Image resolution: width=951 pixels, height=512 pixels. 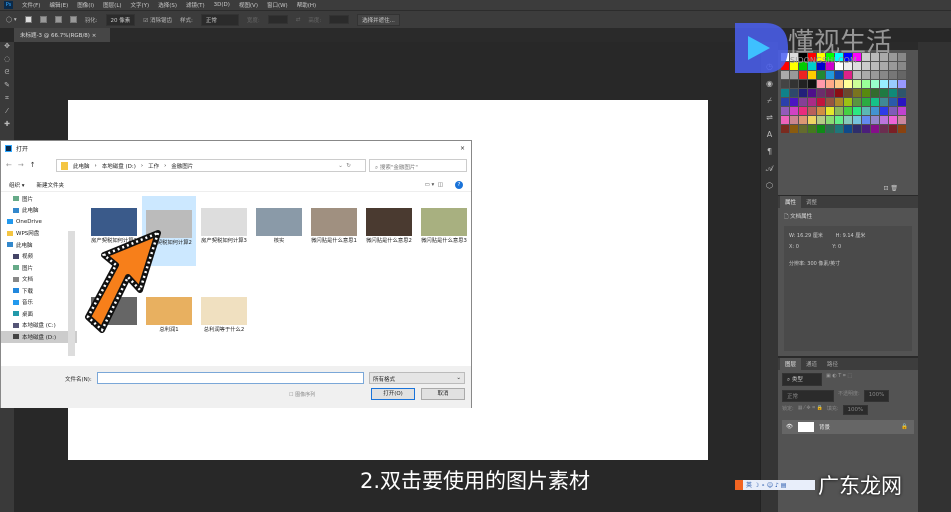 I want to click on nav-item: 图片, so click(x=39, y=199).